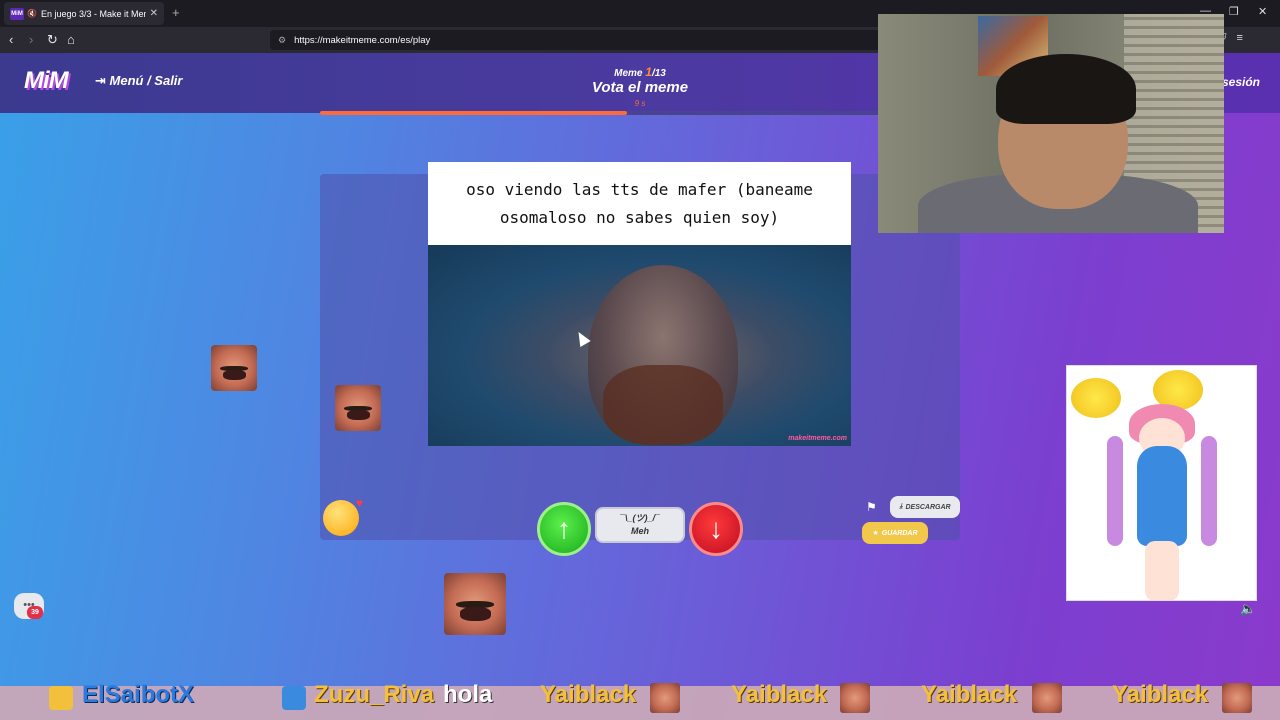  I want to click on close-window-icon: ✕, so click(1262, 11).